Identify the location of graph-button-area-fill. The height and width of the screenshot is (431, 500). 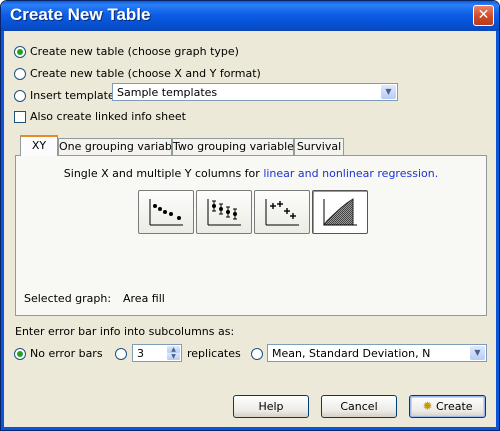
(340, 212).